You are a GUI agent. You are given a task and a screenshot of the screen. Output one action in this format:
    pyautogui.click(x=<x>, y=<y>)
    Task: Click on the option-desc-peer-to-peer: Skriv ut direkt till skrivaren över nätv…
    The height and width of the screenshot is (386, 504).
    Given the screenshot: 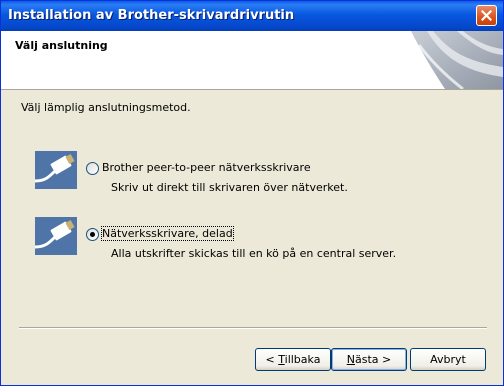 What is the action you would take?
    pyautogui.click(x=229, y=187)
    